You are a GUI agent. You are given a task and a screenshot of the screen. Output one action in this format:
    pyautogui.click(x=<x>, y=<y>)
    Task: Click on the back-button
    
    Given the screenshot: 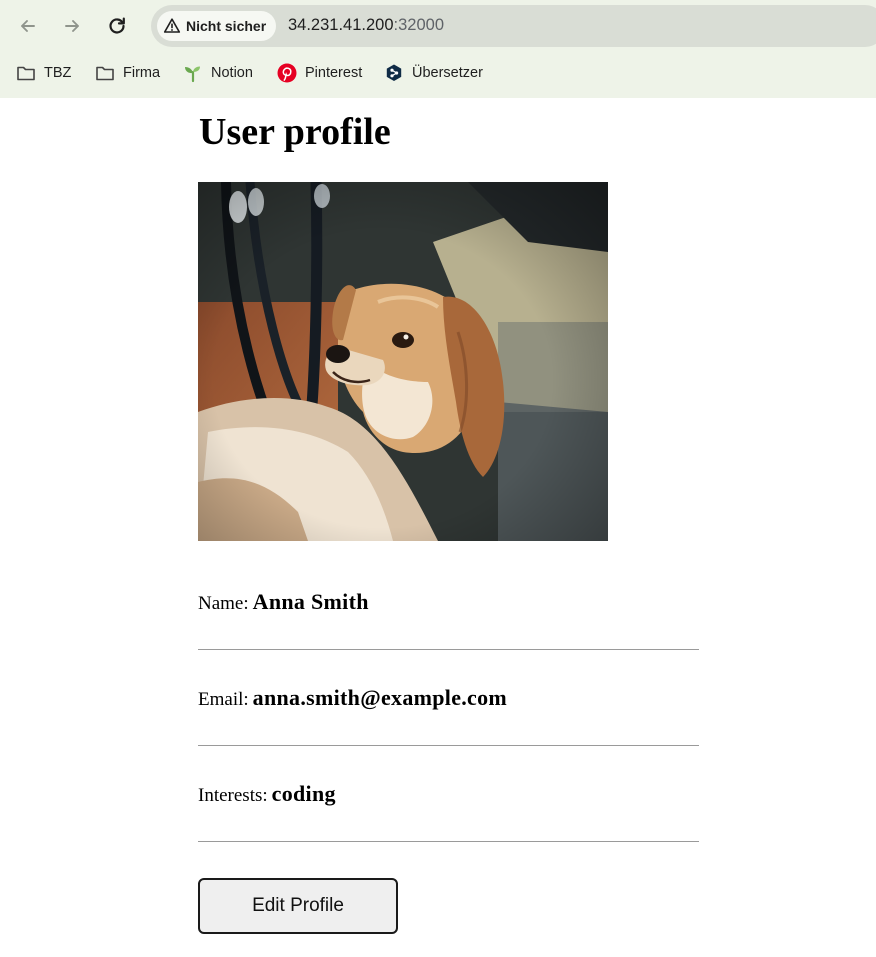 What is the action you would take?
    pyautogui.click(x=28, y=26)
    